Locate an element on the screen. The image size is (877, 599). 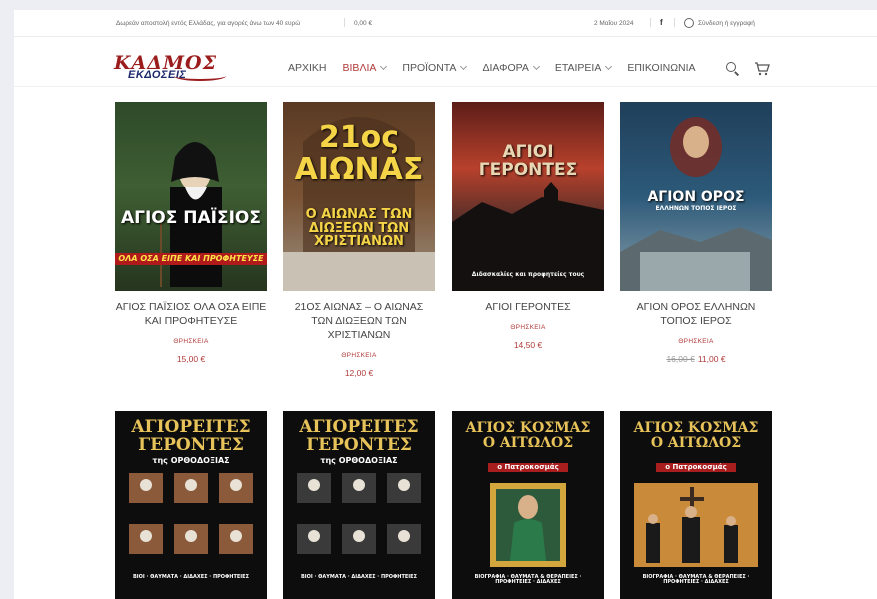
product-price: 12,00 € is located at coordinates (359, 373).